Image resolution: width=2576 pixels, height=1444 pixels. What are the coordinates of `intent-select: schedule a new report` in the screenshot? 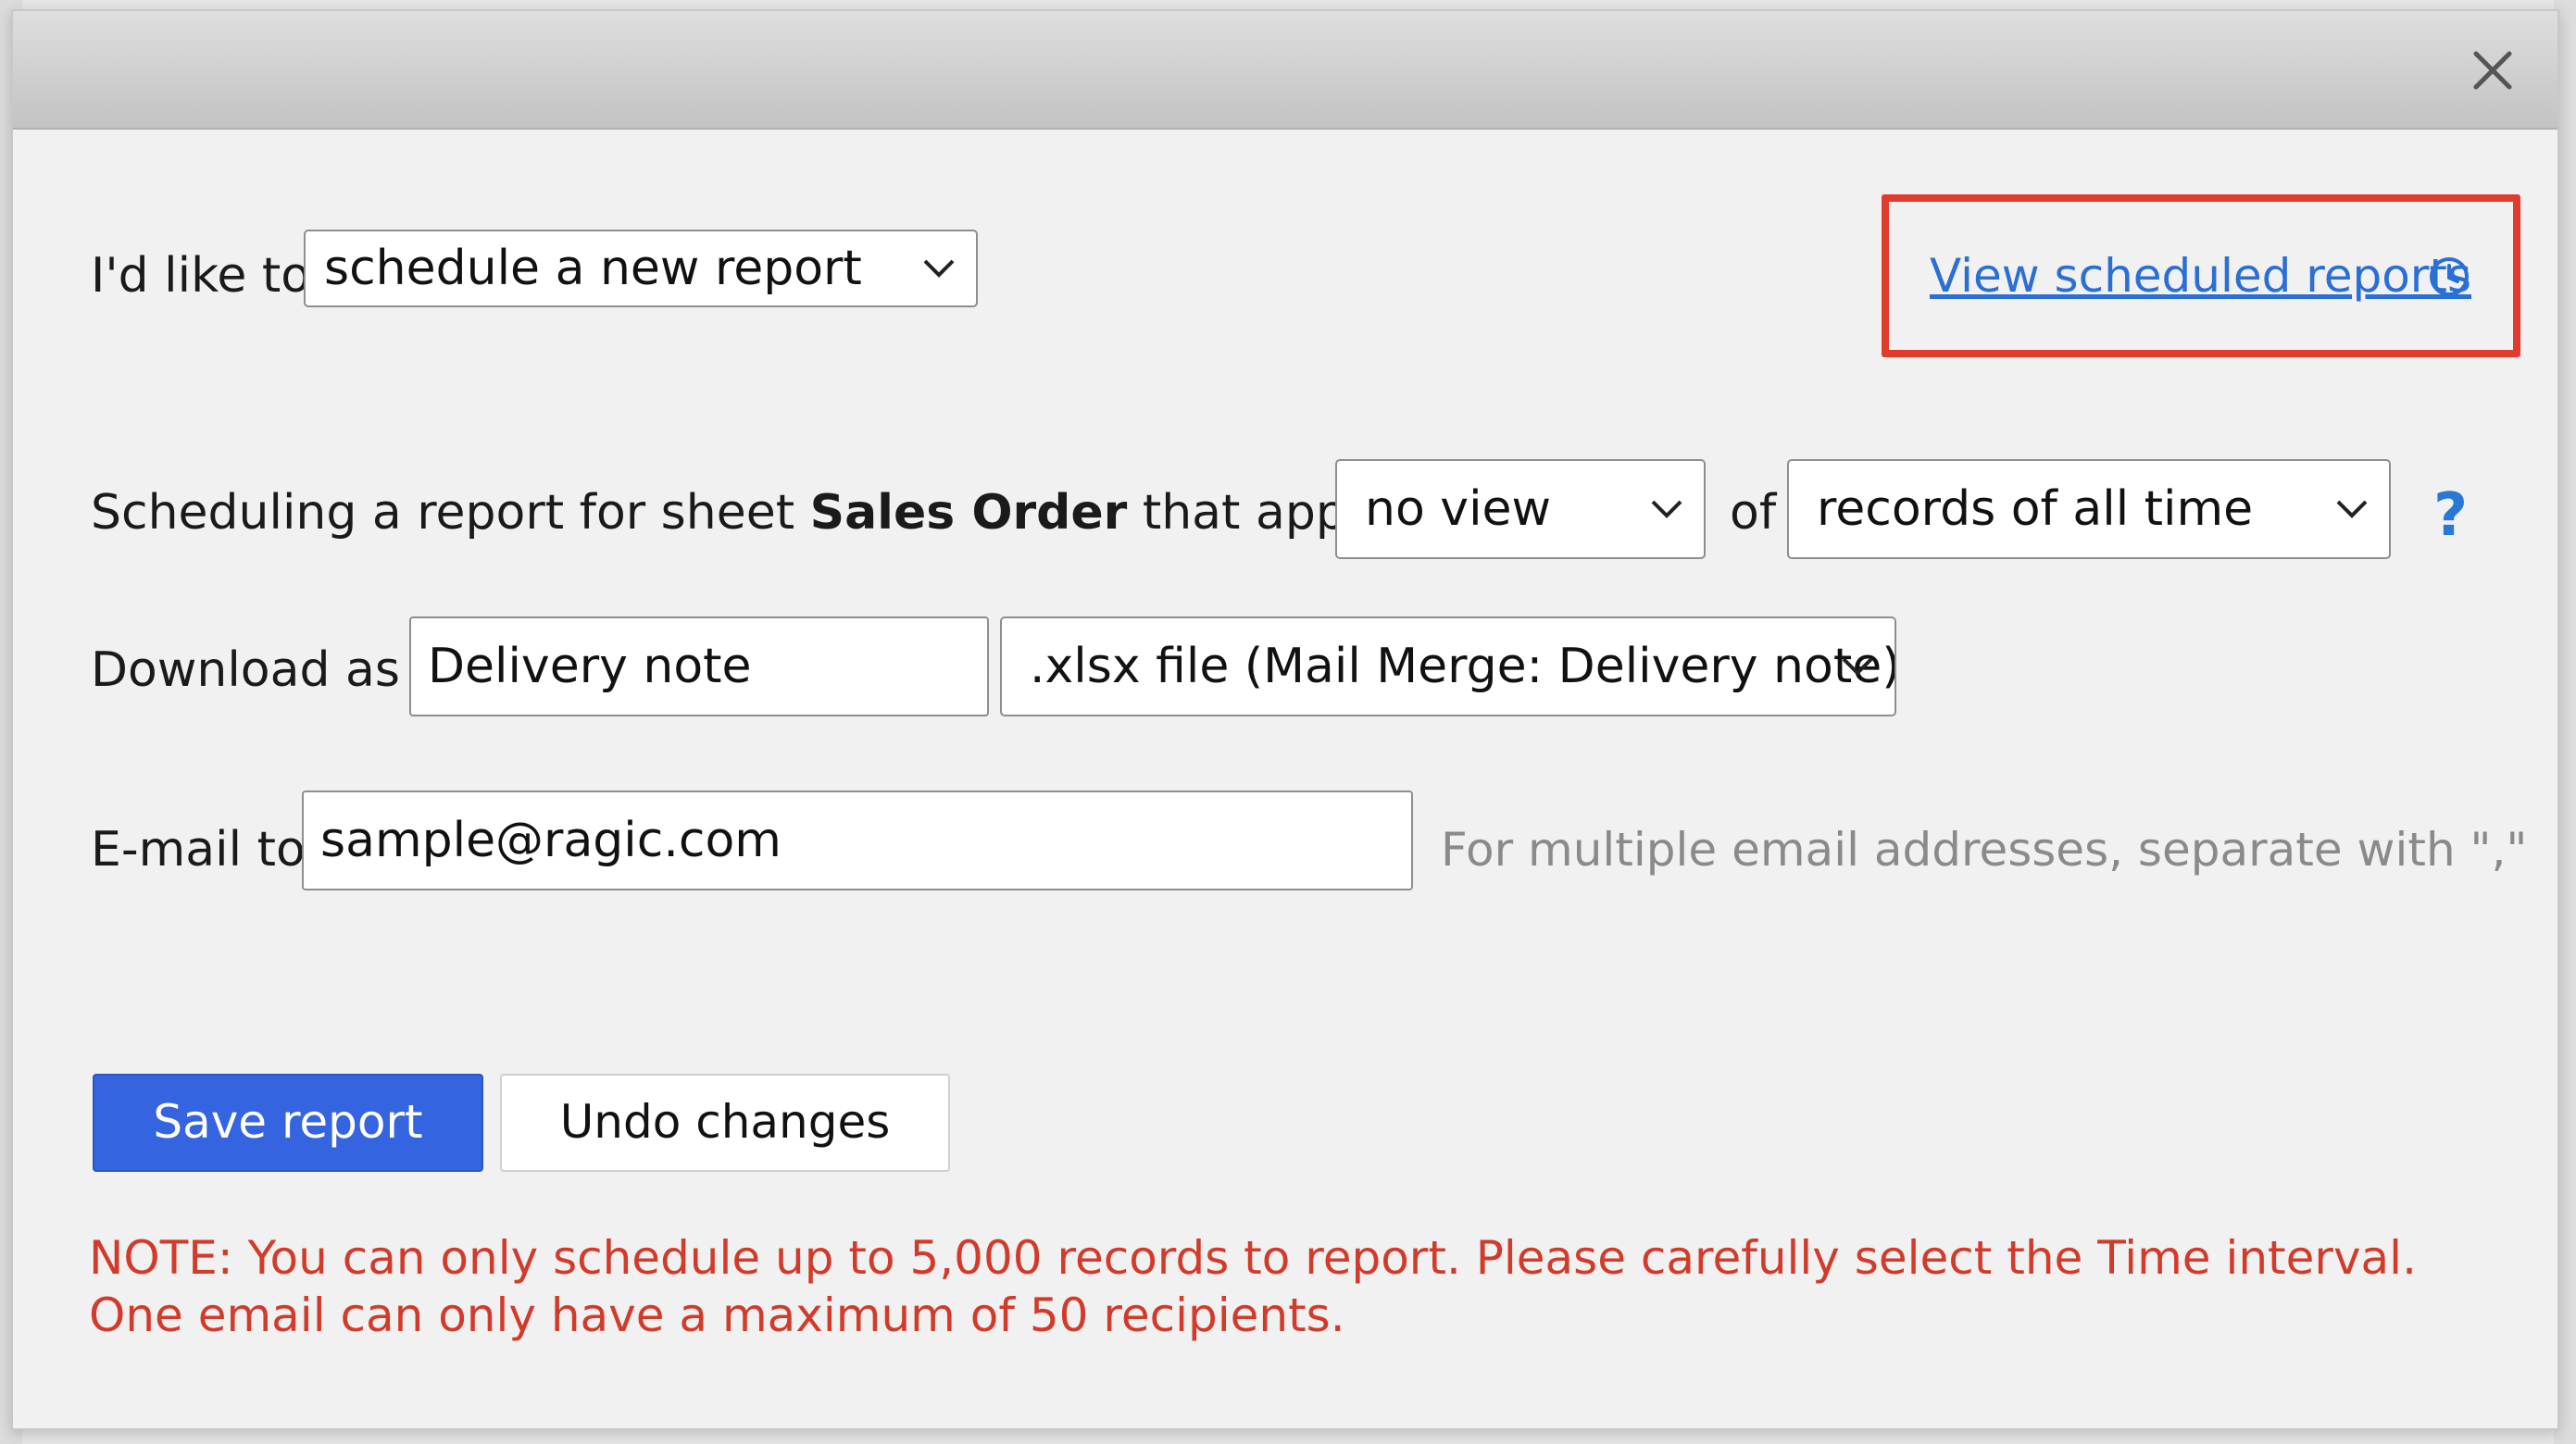 It's located at (641, 268).